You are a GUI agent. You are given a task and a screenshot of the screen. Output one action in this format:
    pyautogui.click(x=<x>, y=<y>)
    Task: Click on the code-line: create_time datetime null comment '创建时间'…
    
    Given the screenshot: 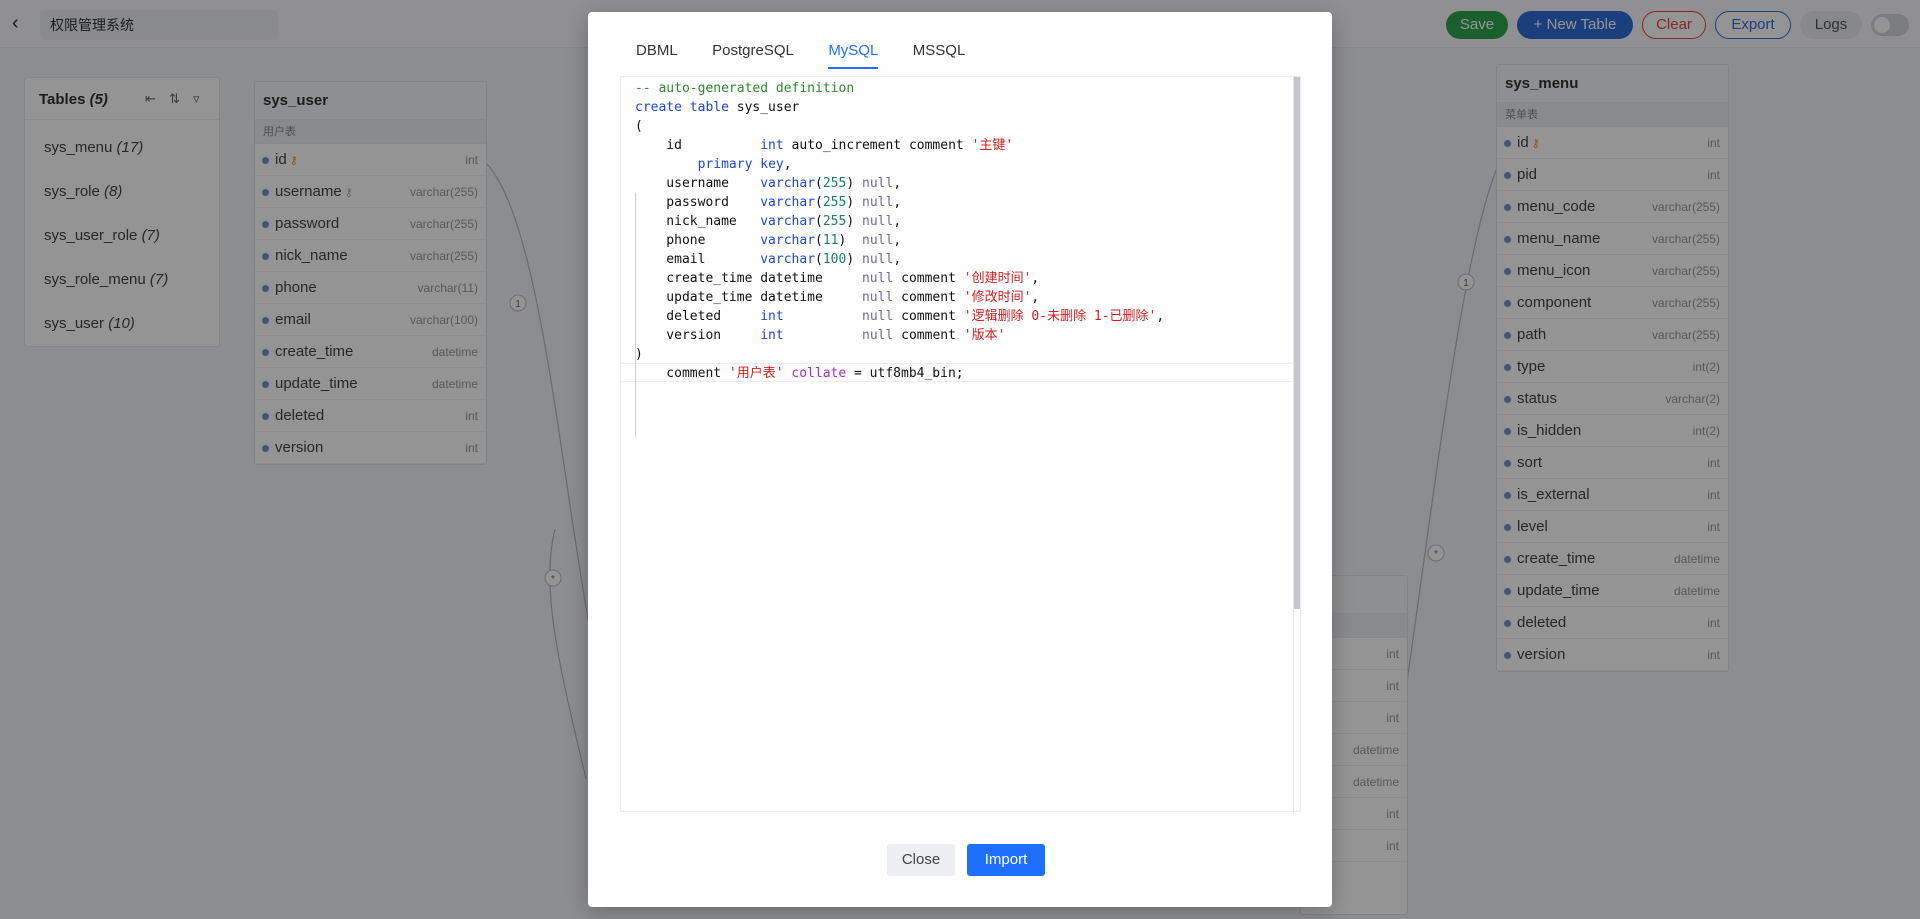 What is the action you would take?
    pyautogui.click(x=899, y=278)
    